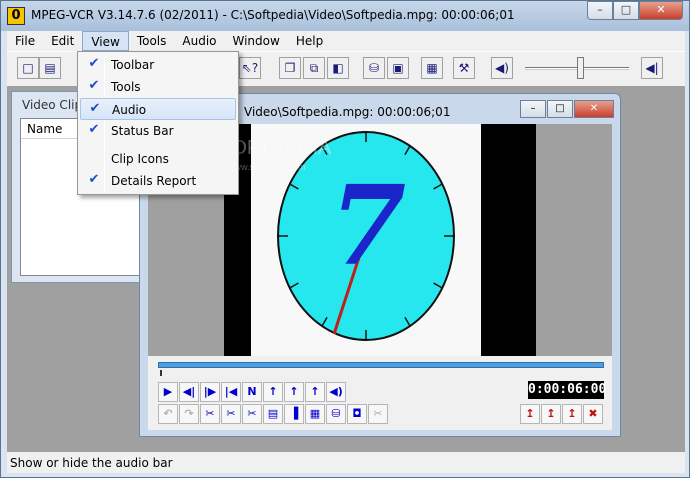 The width and height of the screenshot is (690, 478). Describe the element at coordinates (315, 414) in the screenshot. I see `clip-list-icon: ▦` at that location.